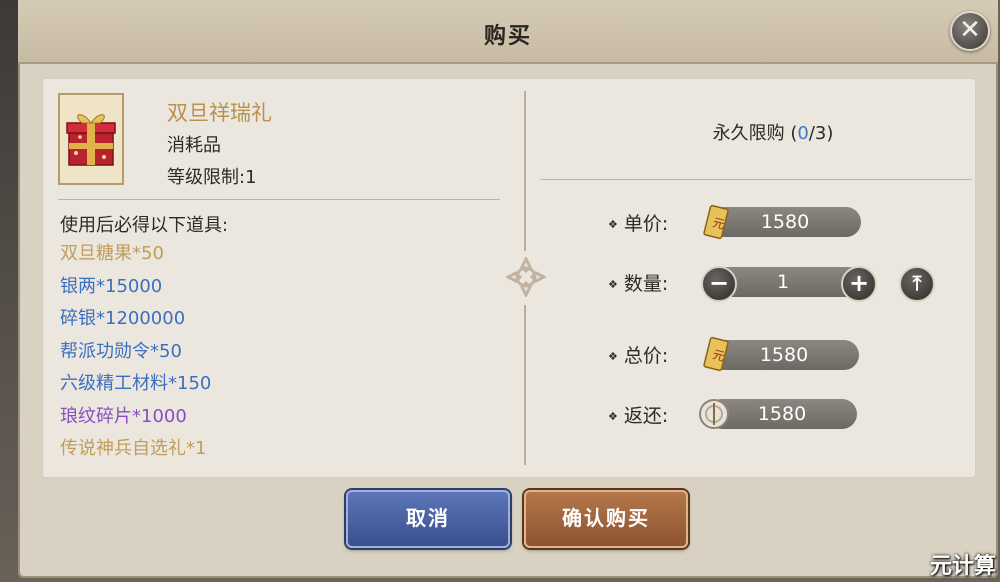 The height and width of the screenshot is (582, 1000). What do you see at coordinates (963, 566) in the screenshot?
I see `watermark: 元计算` at bounding box center [963, 566].